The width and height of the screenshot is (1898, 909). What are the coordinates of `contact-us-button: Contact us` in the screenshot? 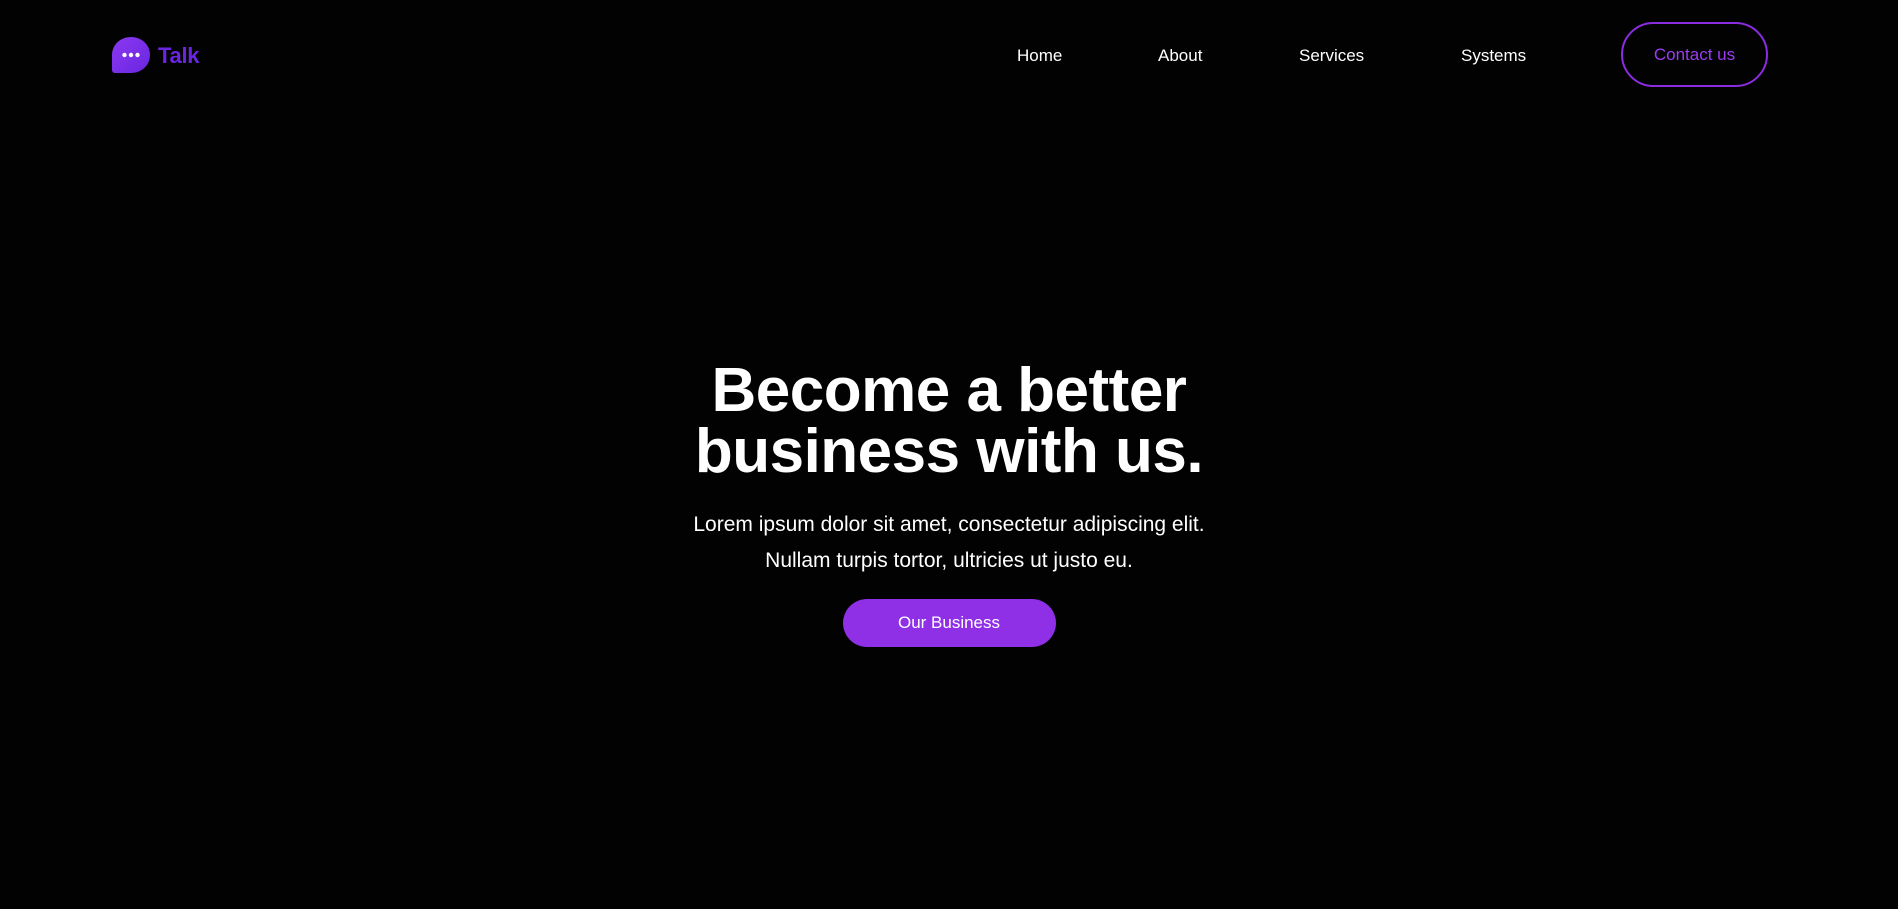 It's located at (1694, 54).